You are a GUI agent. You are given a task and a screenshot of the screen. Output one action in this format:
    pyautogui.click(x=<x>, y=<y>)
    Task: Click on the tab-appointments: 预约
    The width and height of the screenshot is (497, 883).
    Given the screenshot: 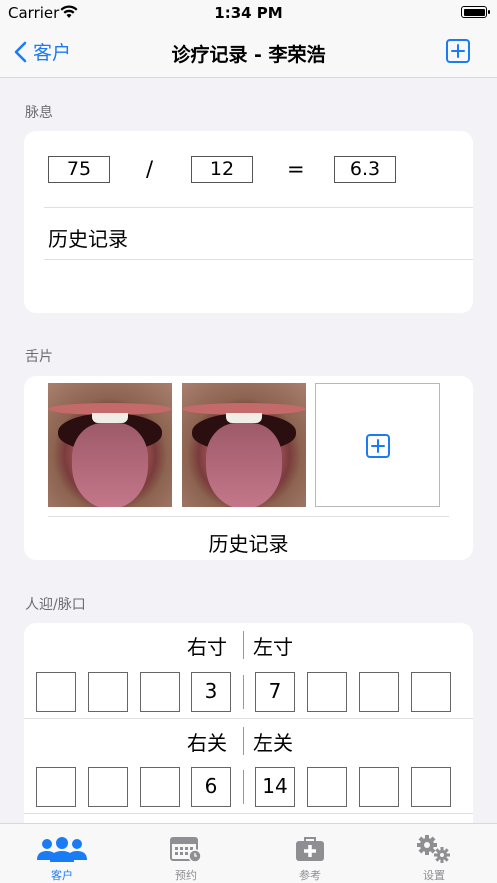 What is the action you would take?
    pyautogui.click(x=186, y=853)
    